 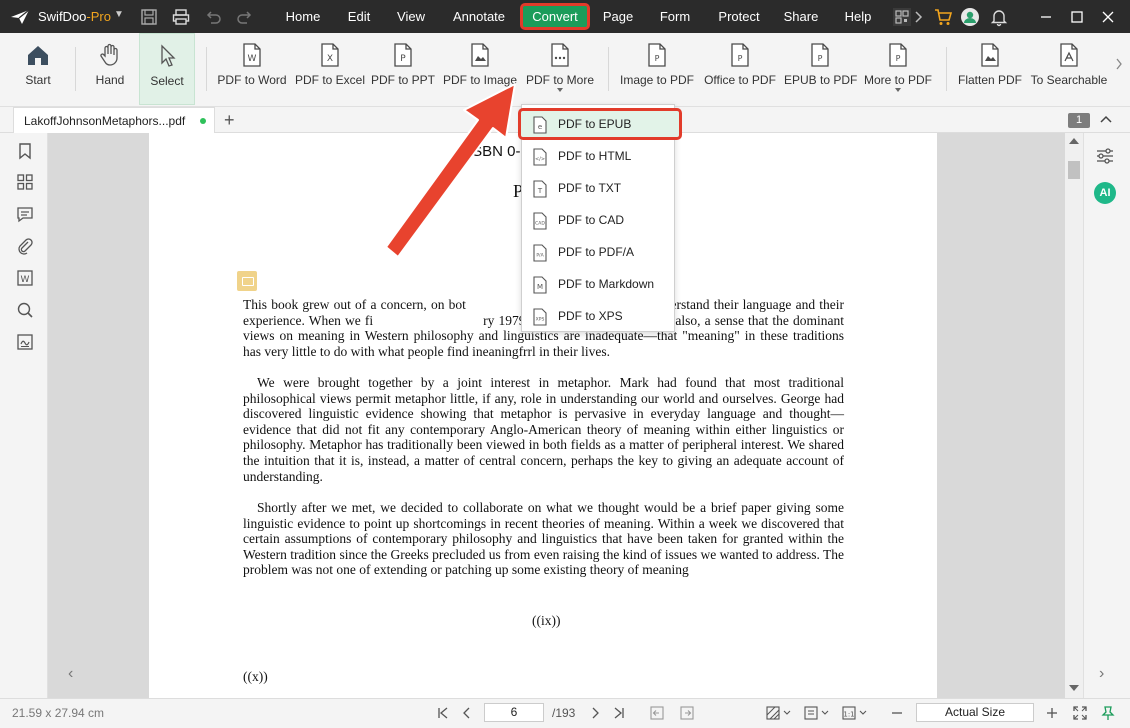 I want to click on pdf-to-more-button: PDF to More, so click(x=560, y=69).